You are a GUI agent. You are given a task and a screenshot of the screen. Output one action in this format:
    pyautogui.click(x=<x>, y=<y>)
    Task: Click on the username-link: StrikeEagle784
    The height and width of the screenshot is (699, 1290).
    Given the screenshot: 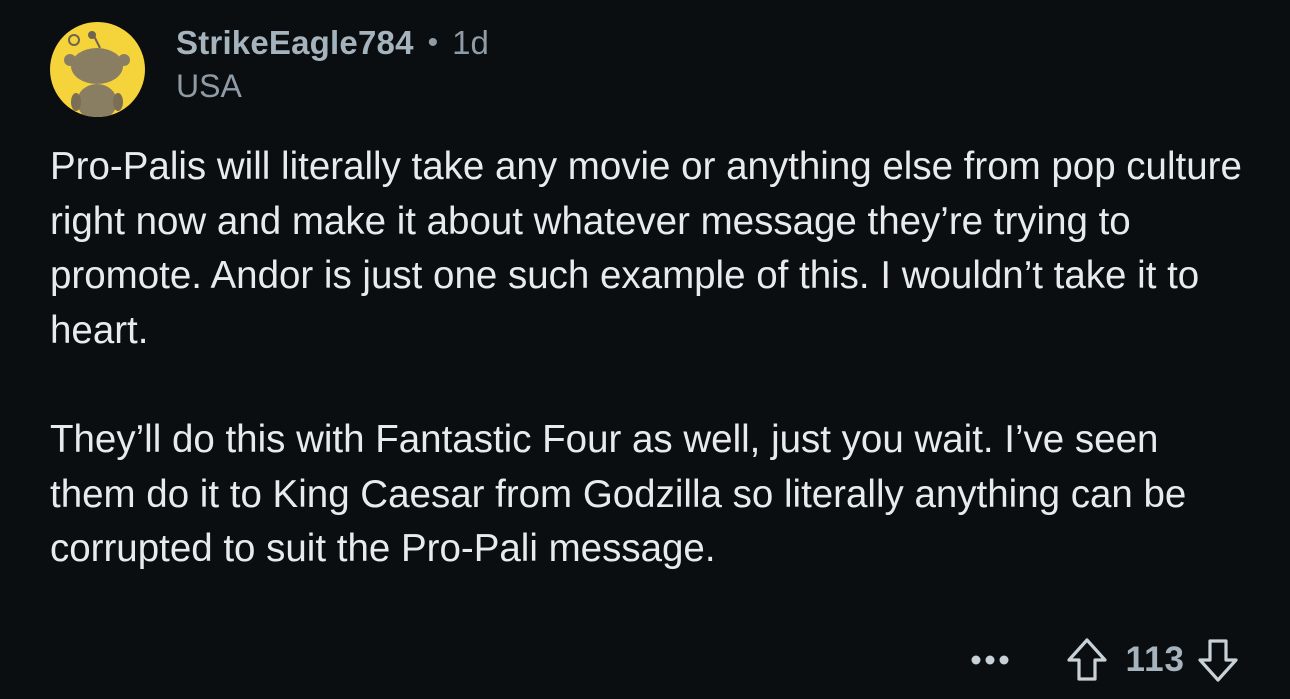 What is the action you would take?
    pyautogui.click(x=295, y=43)
    